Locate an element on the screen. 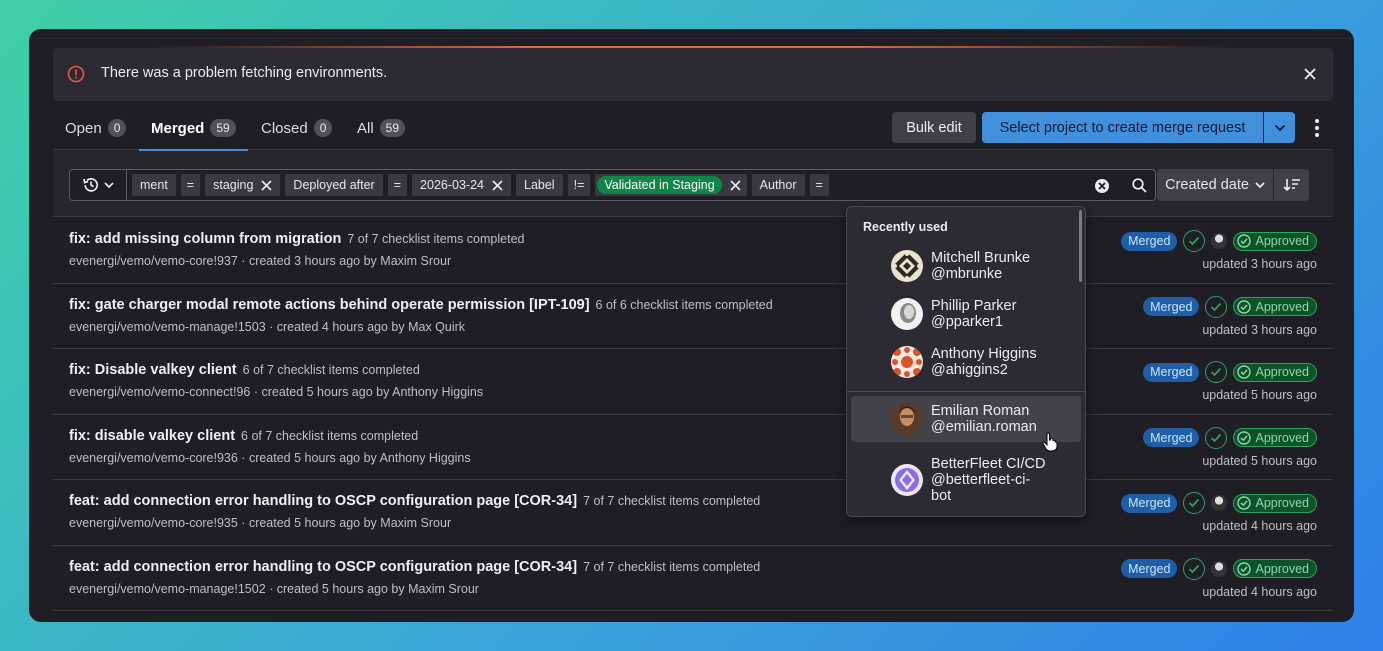 Image resolution: width=1383 pixels, height=651 pixels. sort-direction-button is located at coordinates (1291, 185).